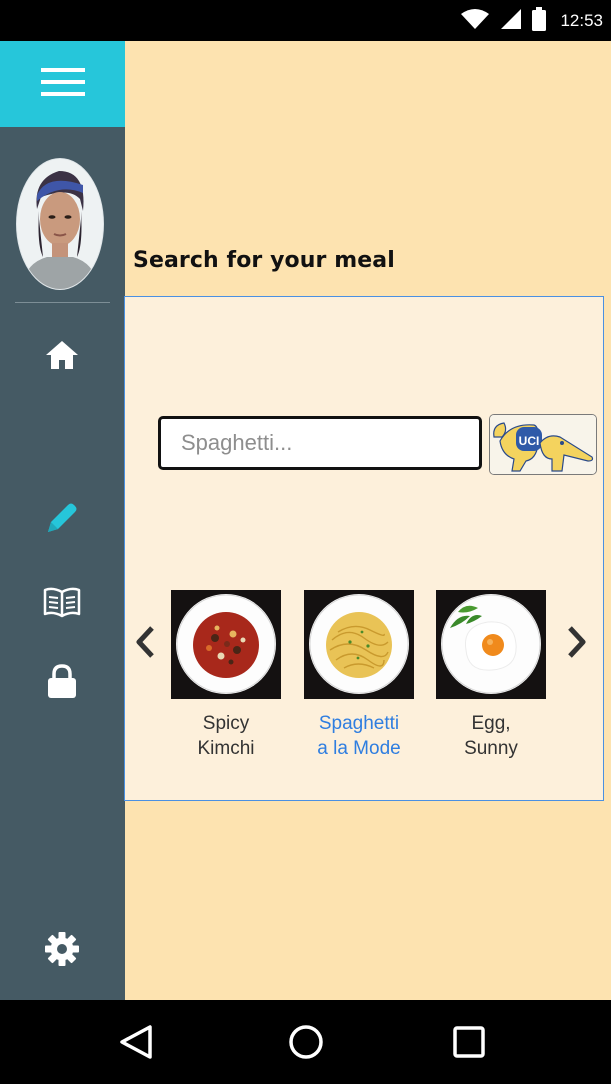  I want to click on status-icons: 12:53, so click(531, 21).